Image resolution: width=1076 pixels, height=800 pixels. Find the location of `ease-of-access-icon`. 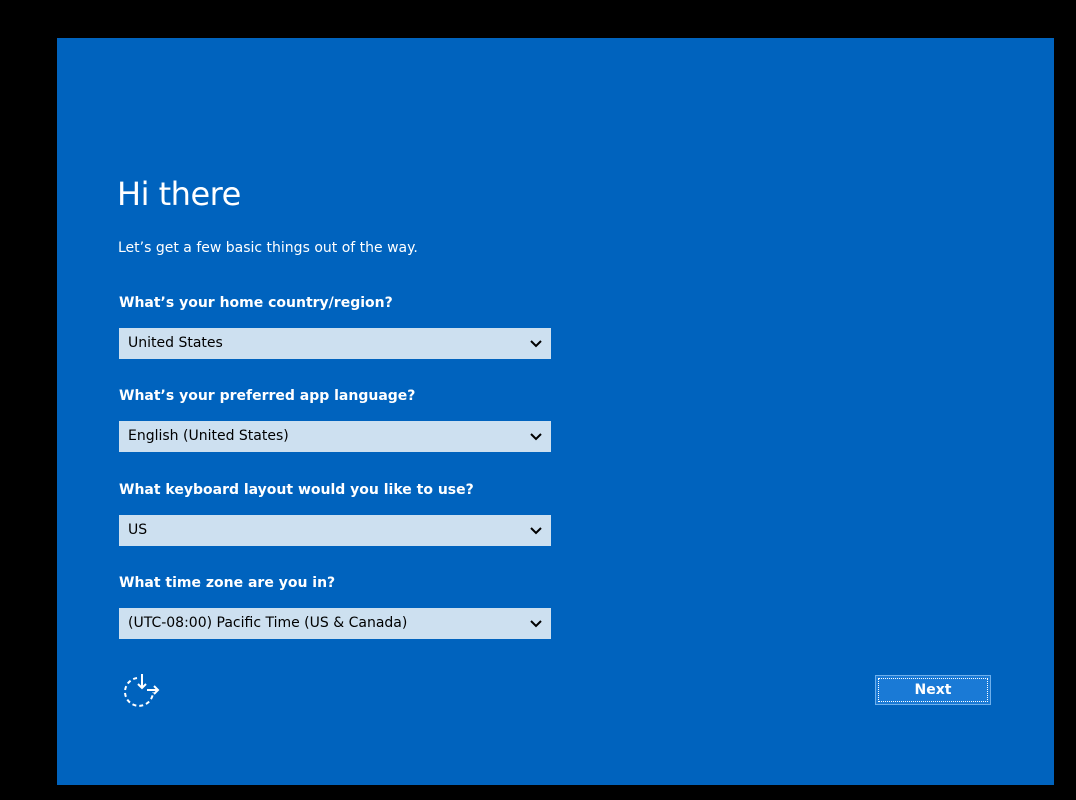

ease-of-access-icon is located at coordinates (143, 690).